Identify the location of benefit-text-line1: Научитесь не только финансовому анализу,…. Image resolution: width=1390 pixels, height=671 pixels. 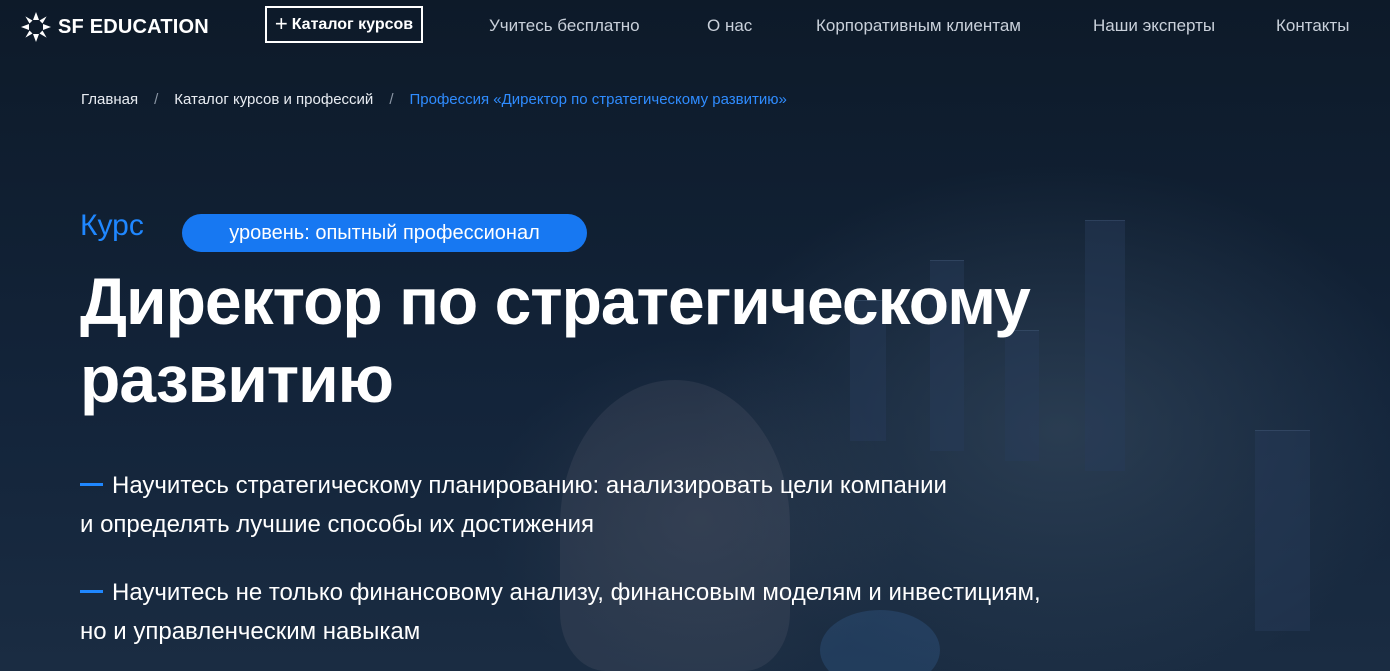
(576, 592).